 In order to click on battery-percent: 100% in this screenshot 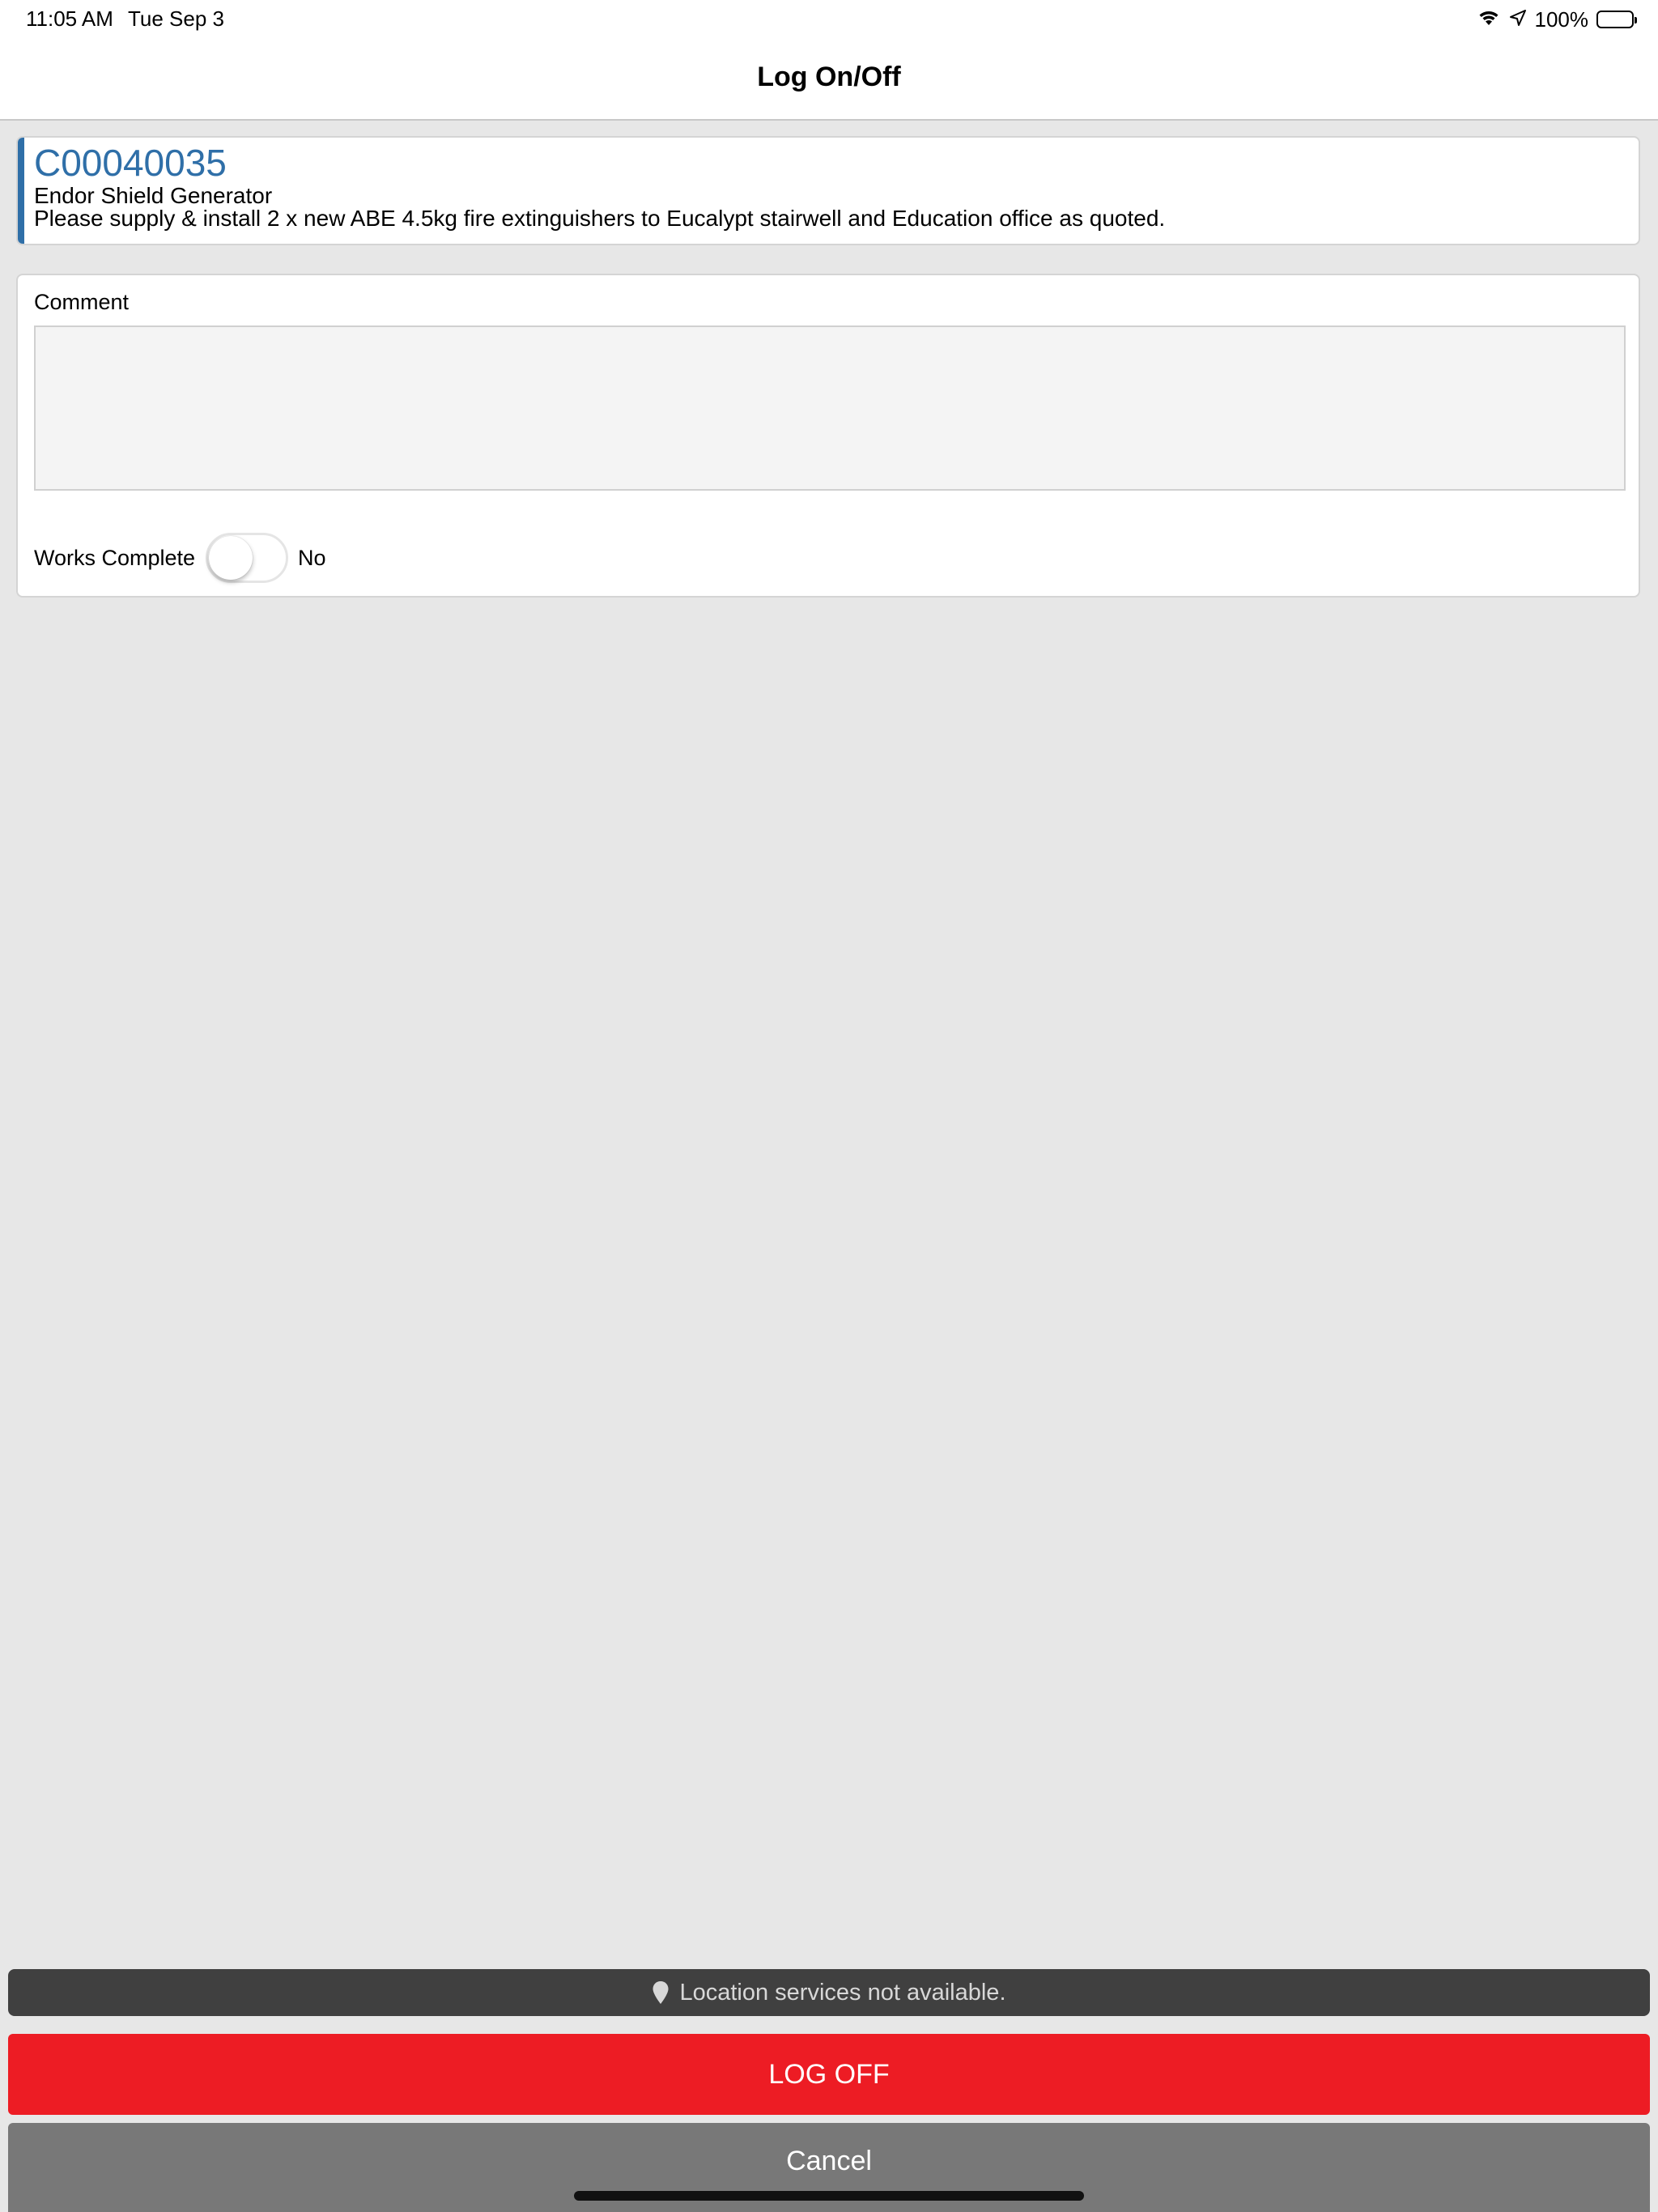, I will do `click(1561, 19)`.